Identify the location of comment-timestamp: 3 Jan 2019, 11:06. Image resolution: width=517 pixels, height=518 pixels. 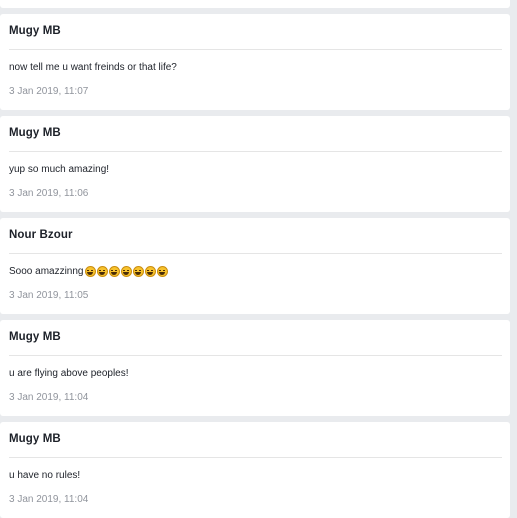
(49, 193).